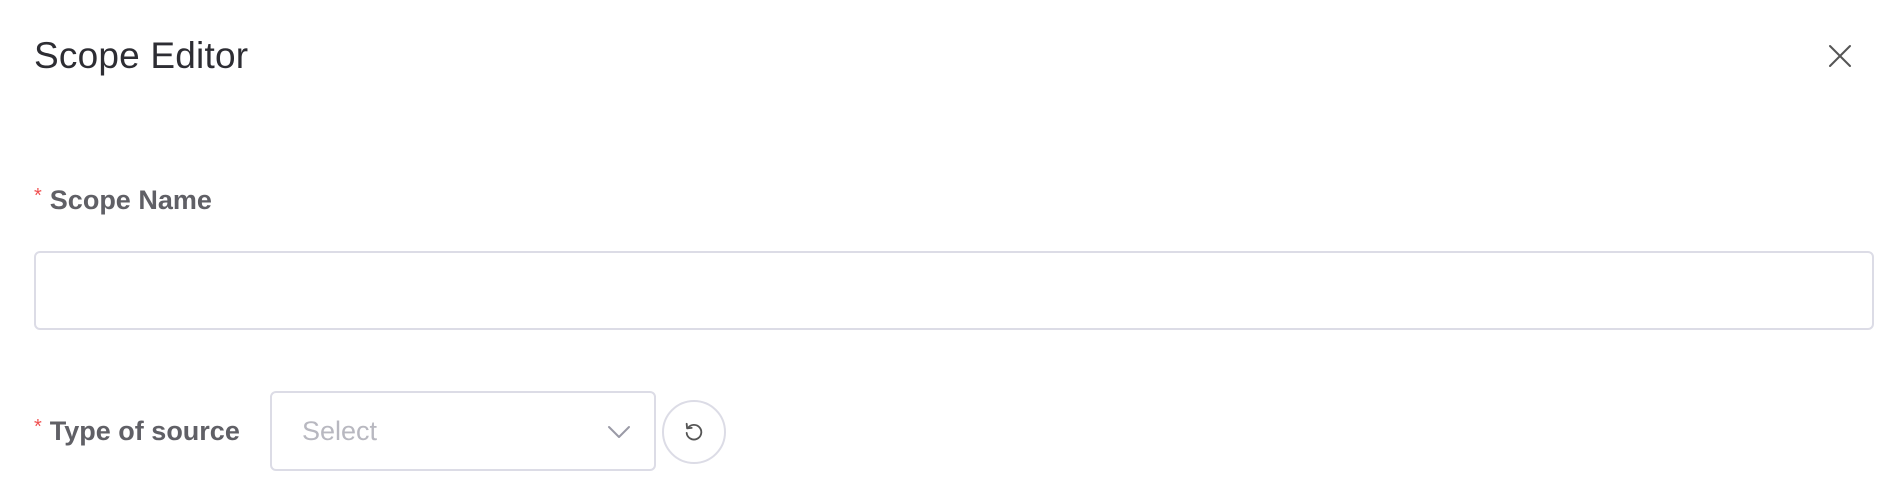 The height and width of the screenshot is (490, 1890). I want to click on dialog-header: Scope Editor, so click(945, 58).